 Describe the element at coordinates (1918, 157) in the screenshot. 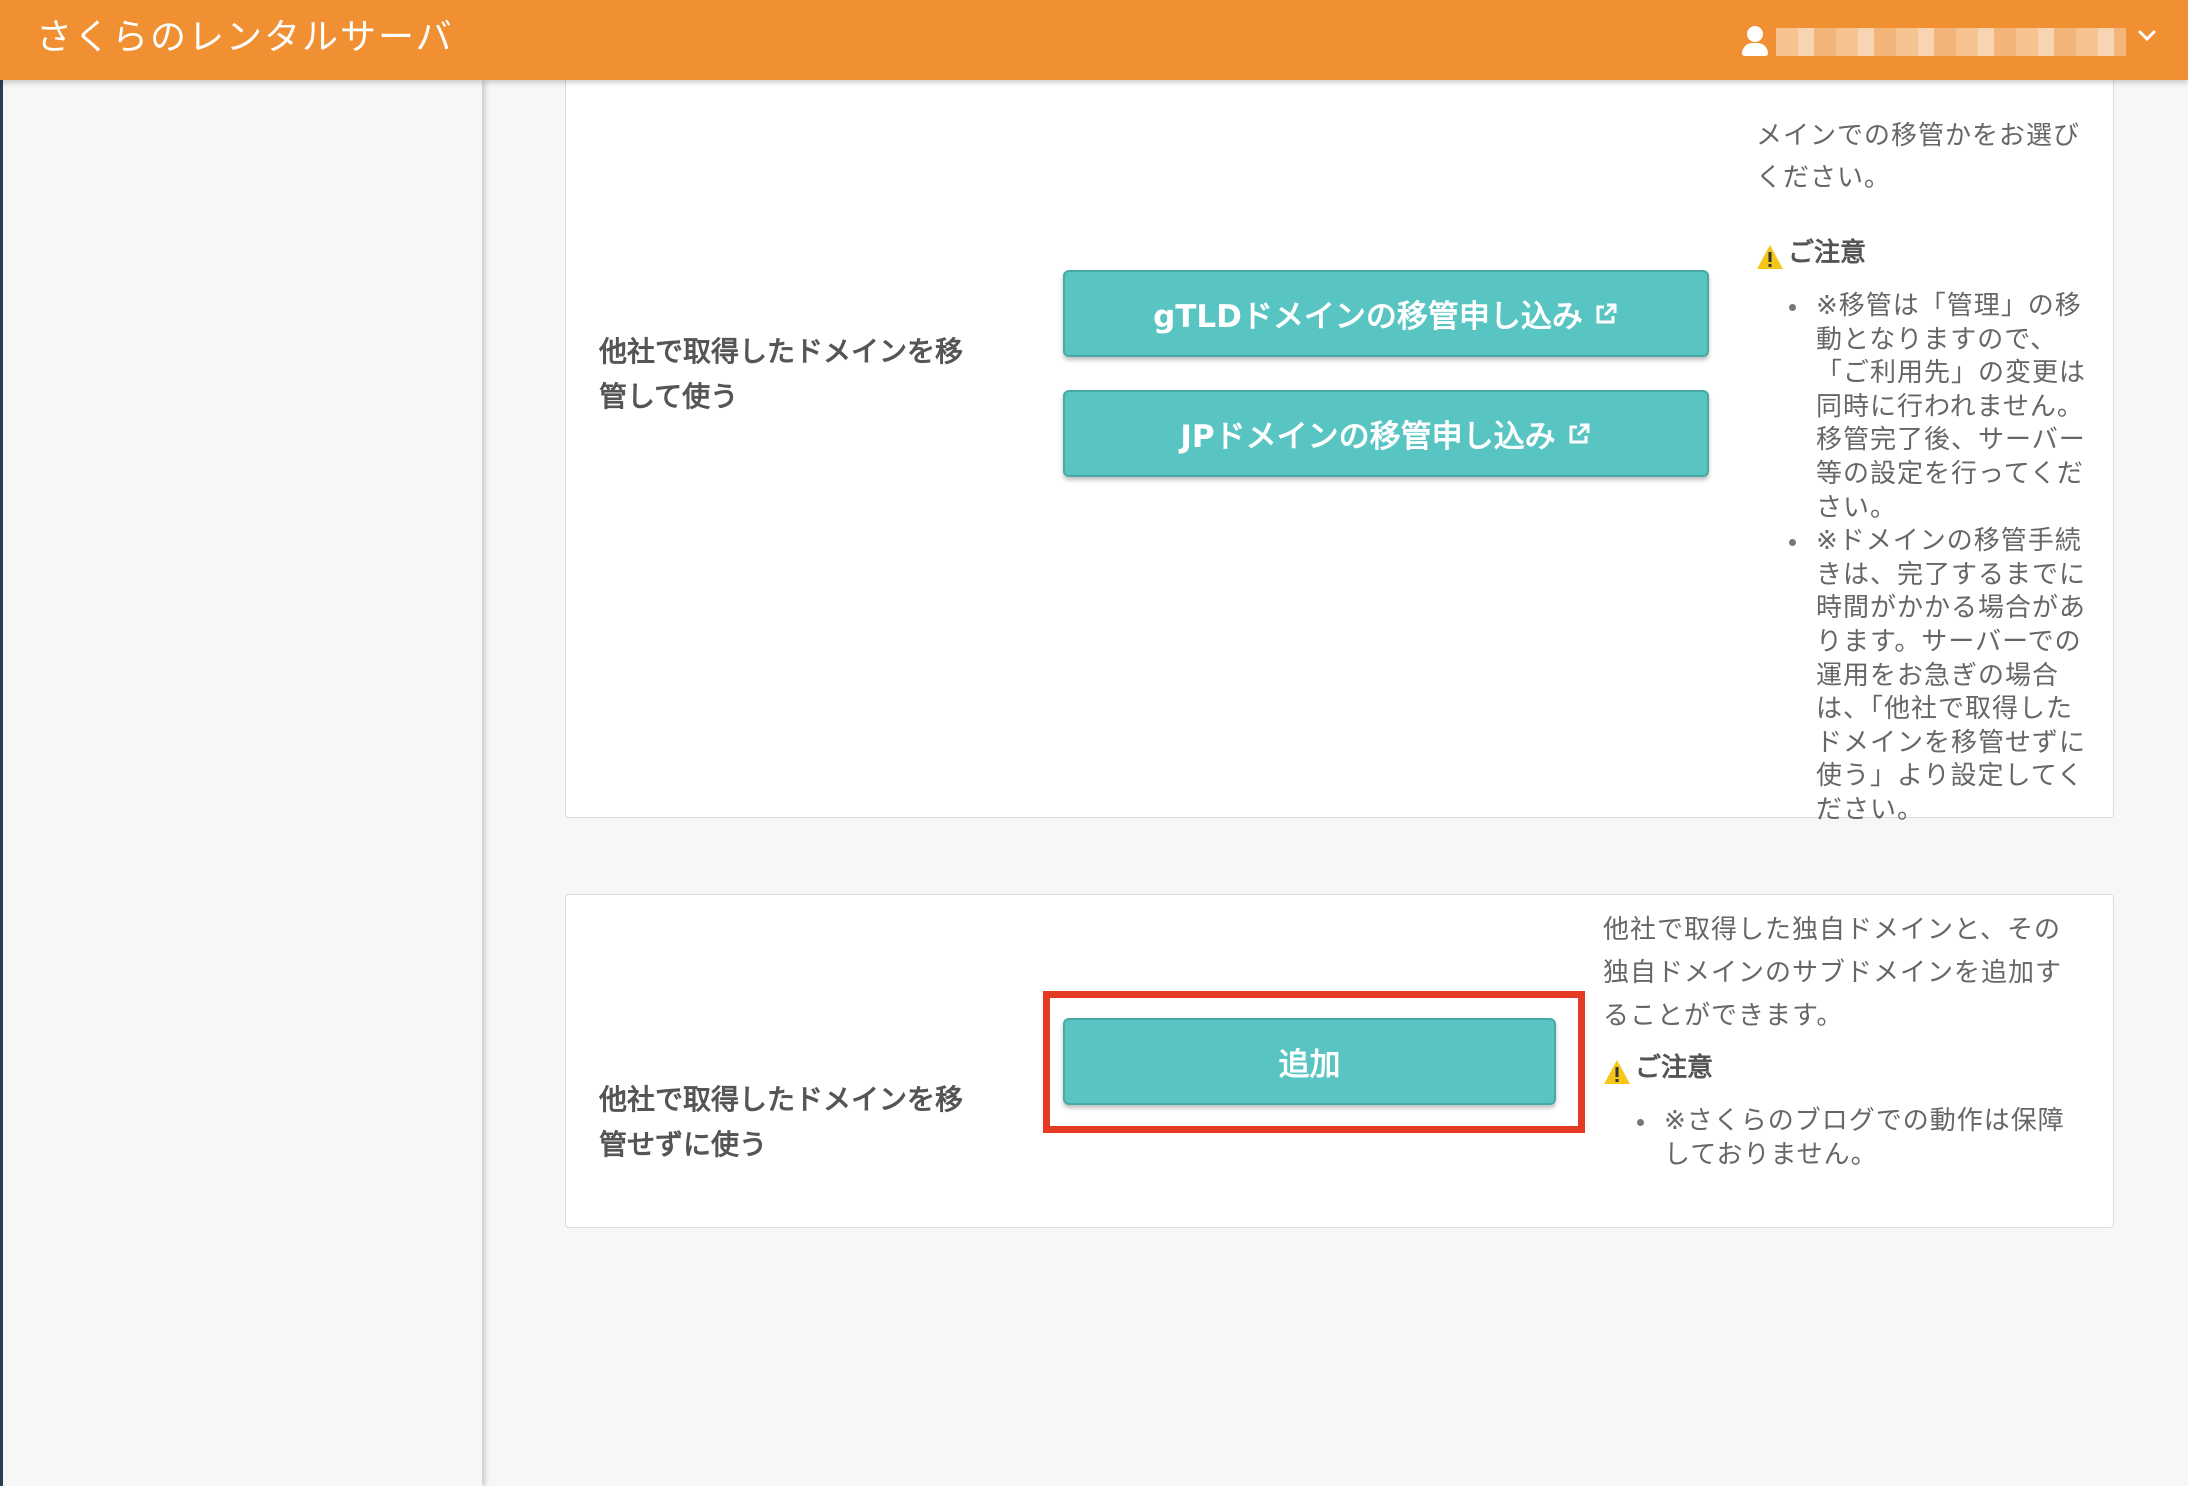

I see `transfer-description: メインでの移管かをお選び ください。` at that location.